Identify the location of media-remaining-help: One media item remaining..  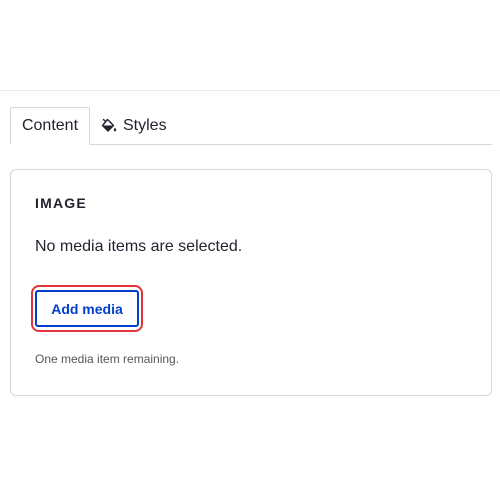
(107, 359).